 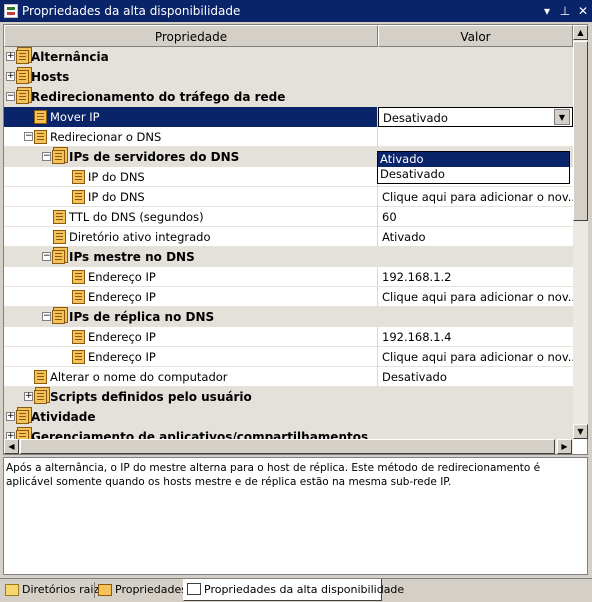 What do you see at coordinates (288, 257) in the screenshot?
I see `group-row-ips-mestre-dns: − IPs mestre no DNS` at bounding box center [288, 257].